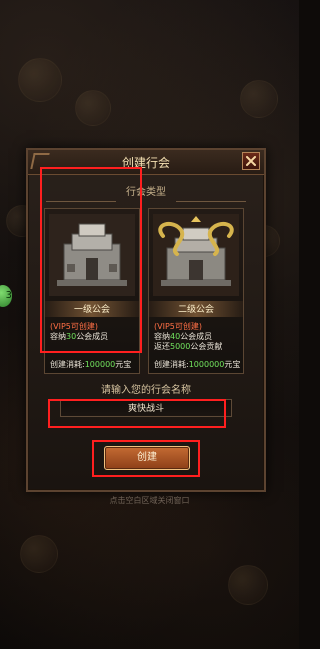  Describe the element at coordinates (196, 255) in the screenshot. I see `castle-dragon-icon` at that location.